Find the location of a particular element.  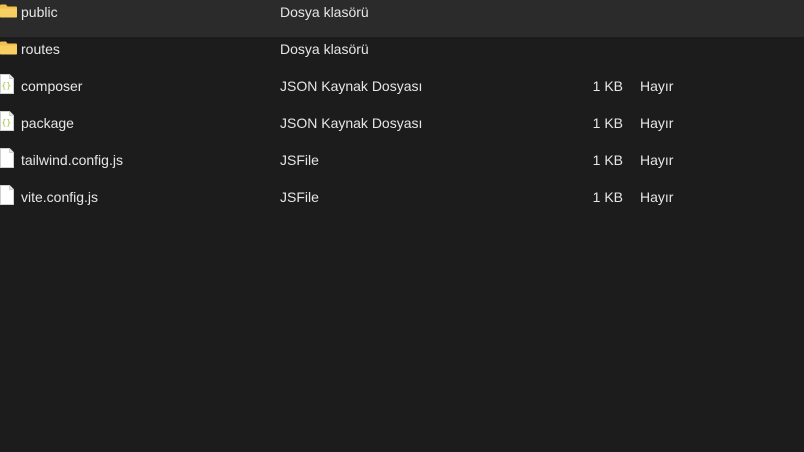

file-row: vite.config.js JSFile 1 KB Hayır is located at coordinates (402, 203).